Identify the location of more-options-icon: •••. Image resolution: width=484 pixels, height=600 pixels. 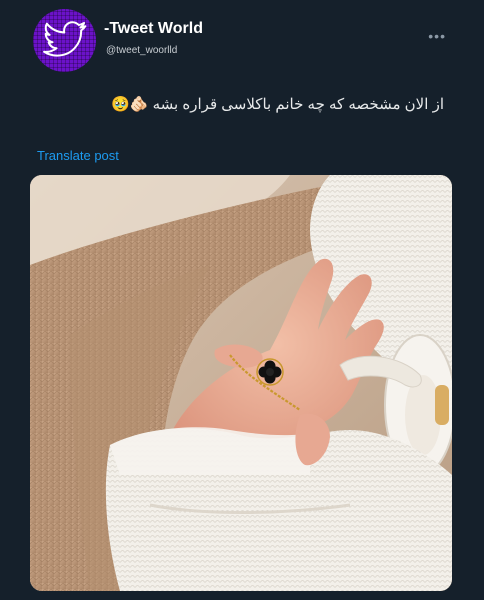
(437, 36).